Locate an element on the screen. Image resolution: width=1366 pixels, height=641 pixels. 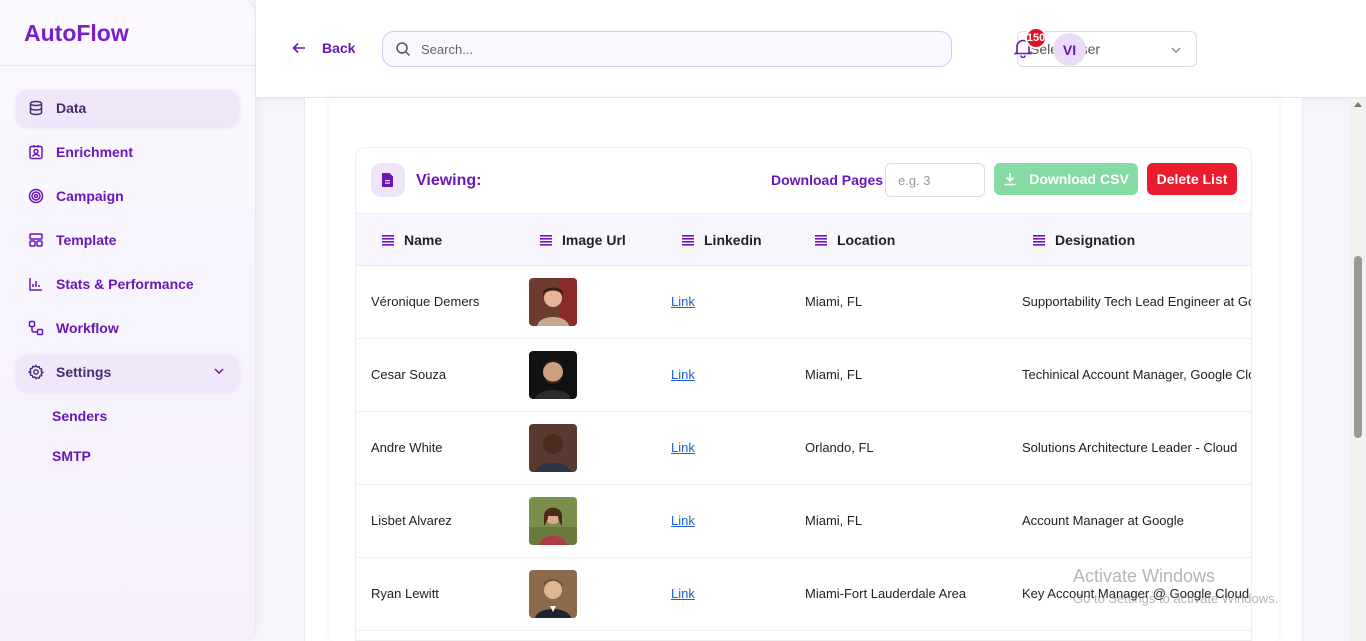
database-icon is located at coordinates (36, 108).